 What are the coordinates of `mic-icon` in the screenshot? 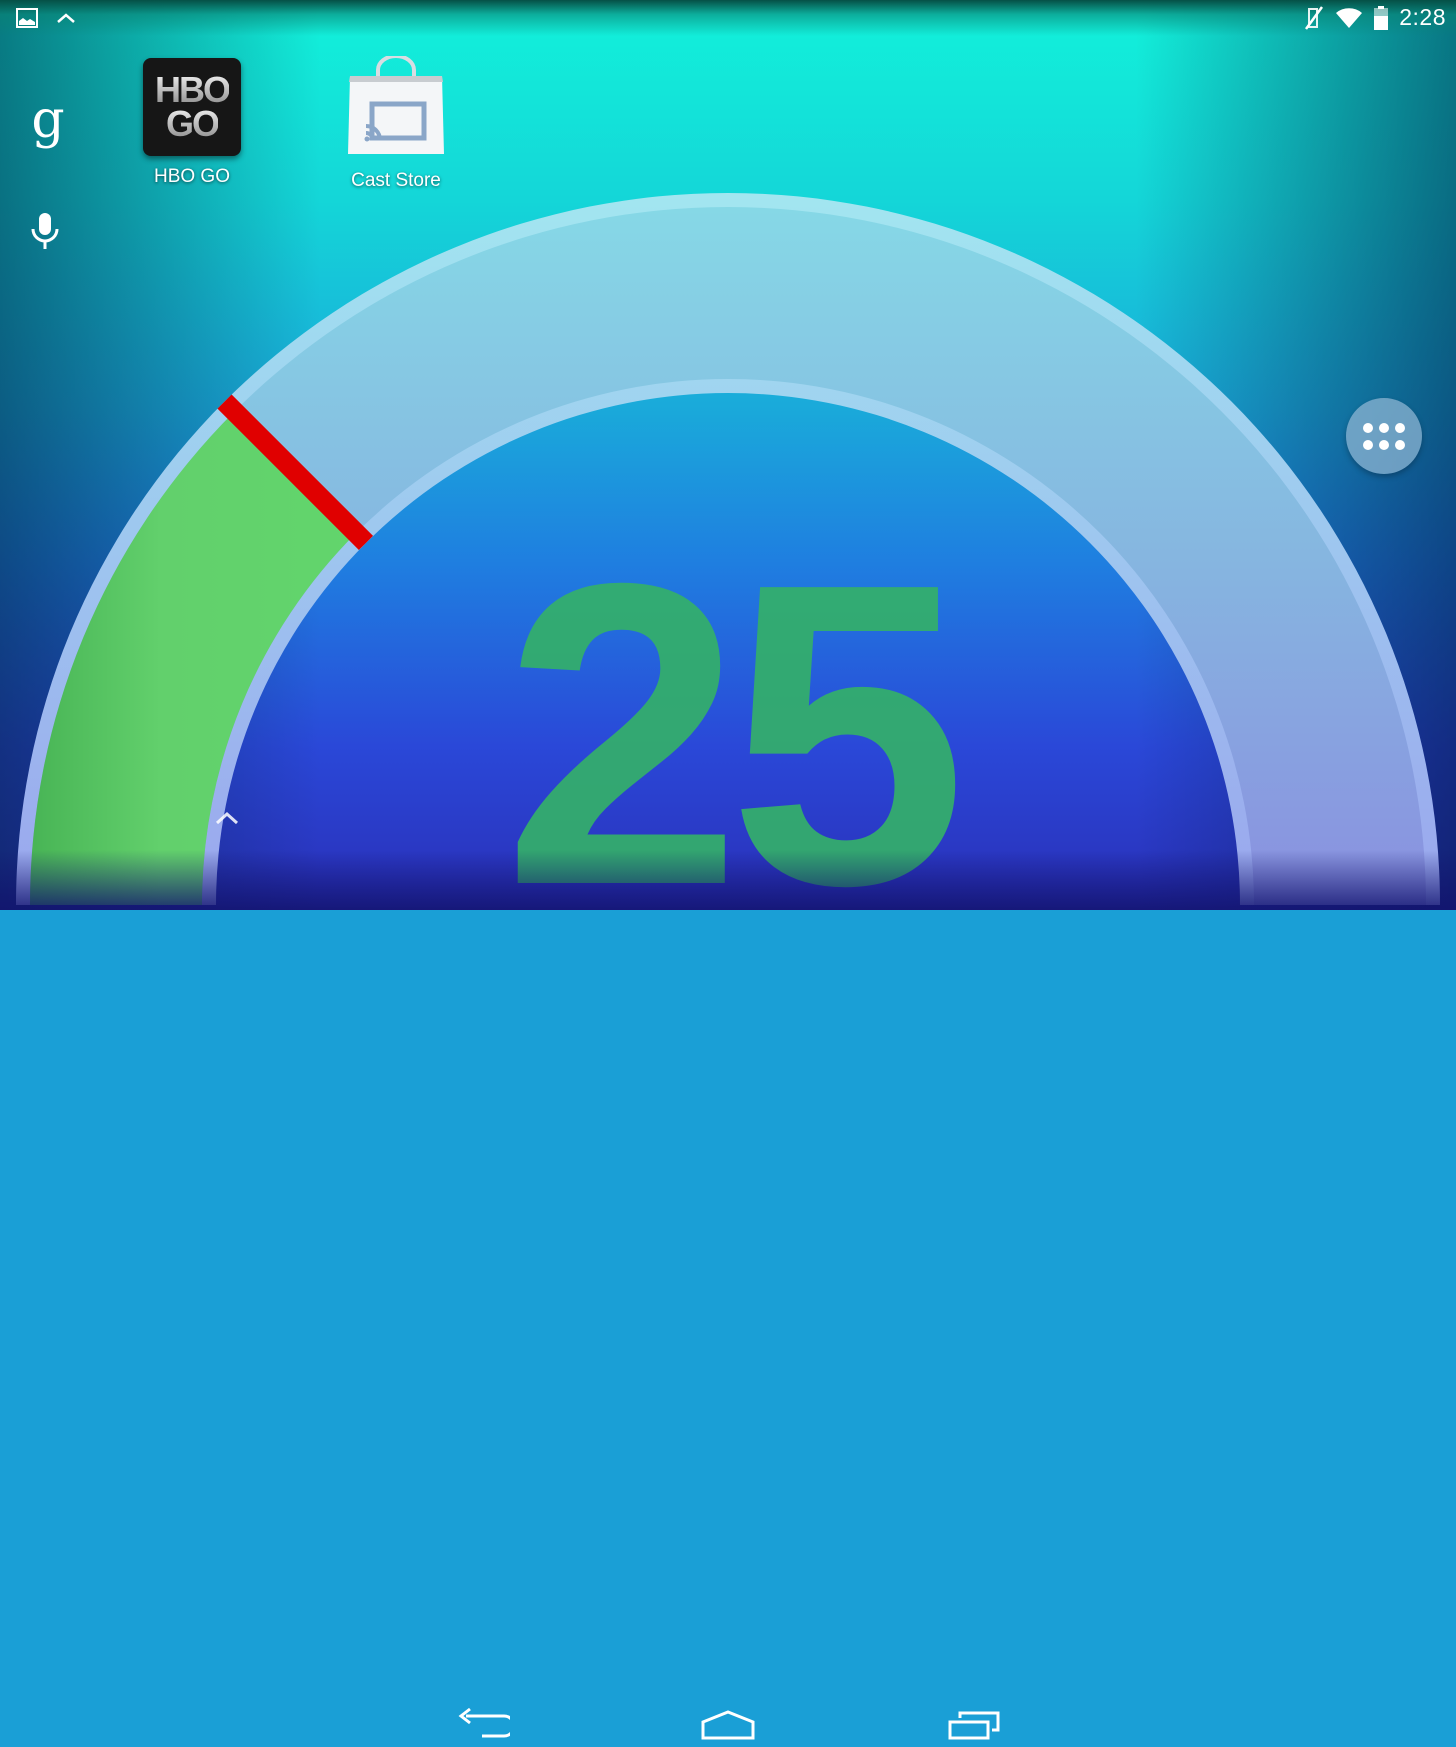 It's located at (45, 231).